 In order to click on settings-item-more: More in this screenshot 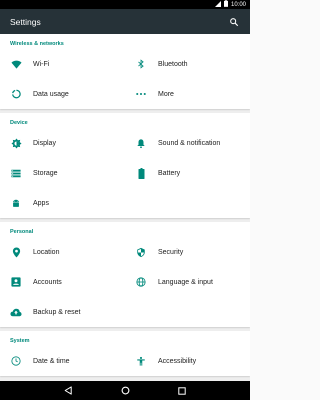, I will do `click(187, 94)`.